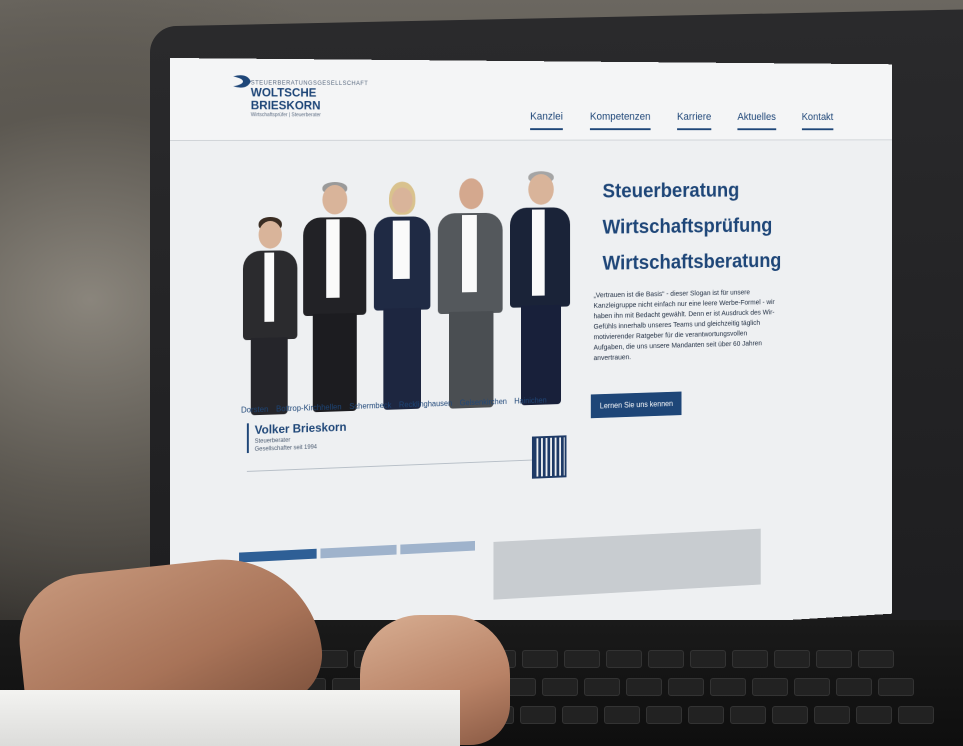 The width and height of the screenshot is (963, 746). What do you see at coordinates (483, 402) in the screenshot?
I see `location-link: Gelsenkirchen` at bounding box center [483, 402].